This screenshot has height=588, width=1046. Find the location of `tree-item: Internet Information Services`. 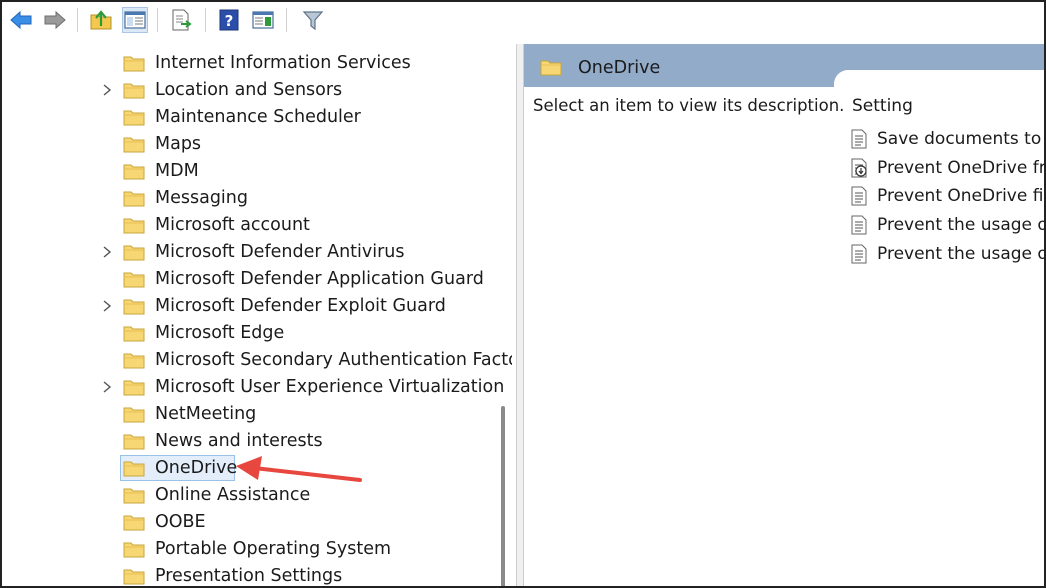

tree-item: Internet Information Services is located at coordinates (247, 63).